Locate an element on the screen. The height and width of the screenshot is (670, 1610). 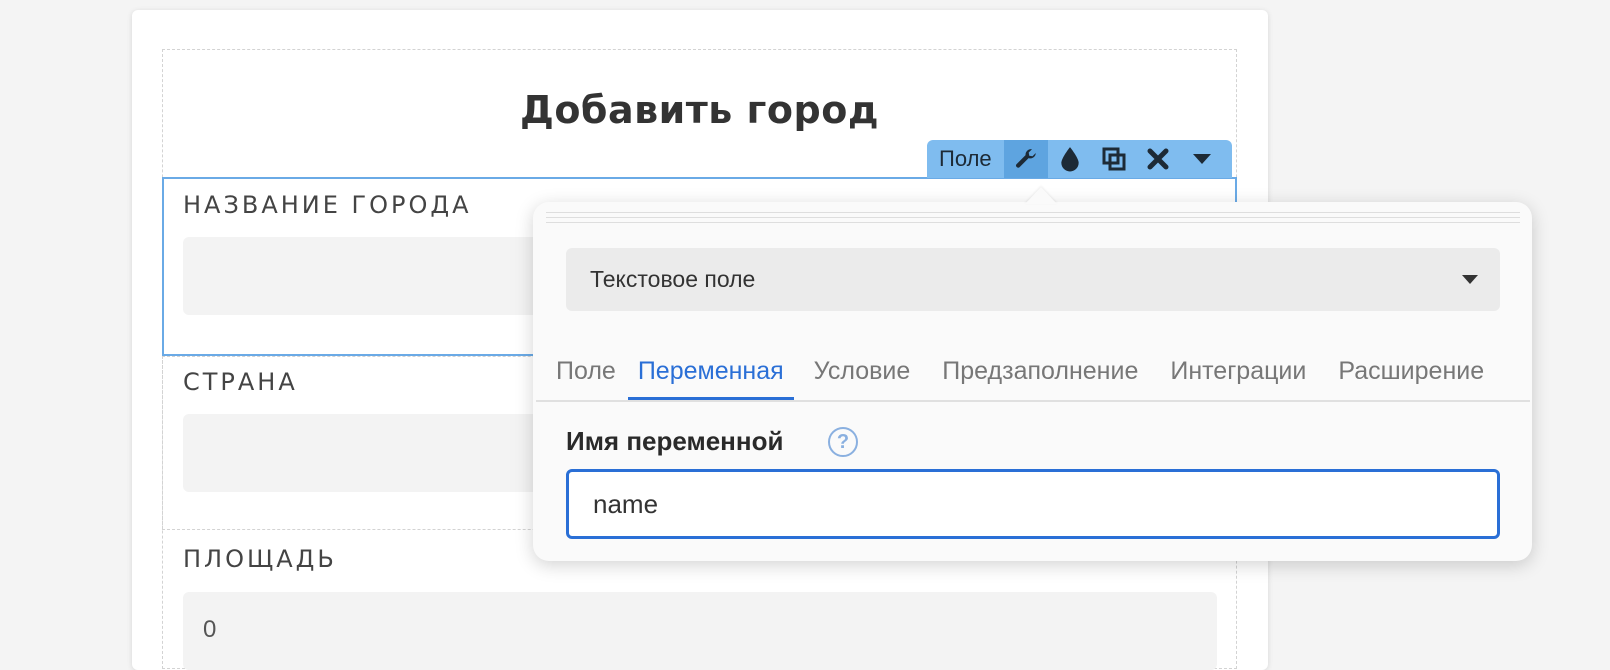
close-icon is located at coordinates (1158, 159).